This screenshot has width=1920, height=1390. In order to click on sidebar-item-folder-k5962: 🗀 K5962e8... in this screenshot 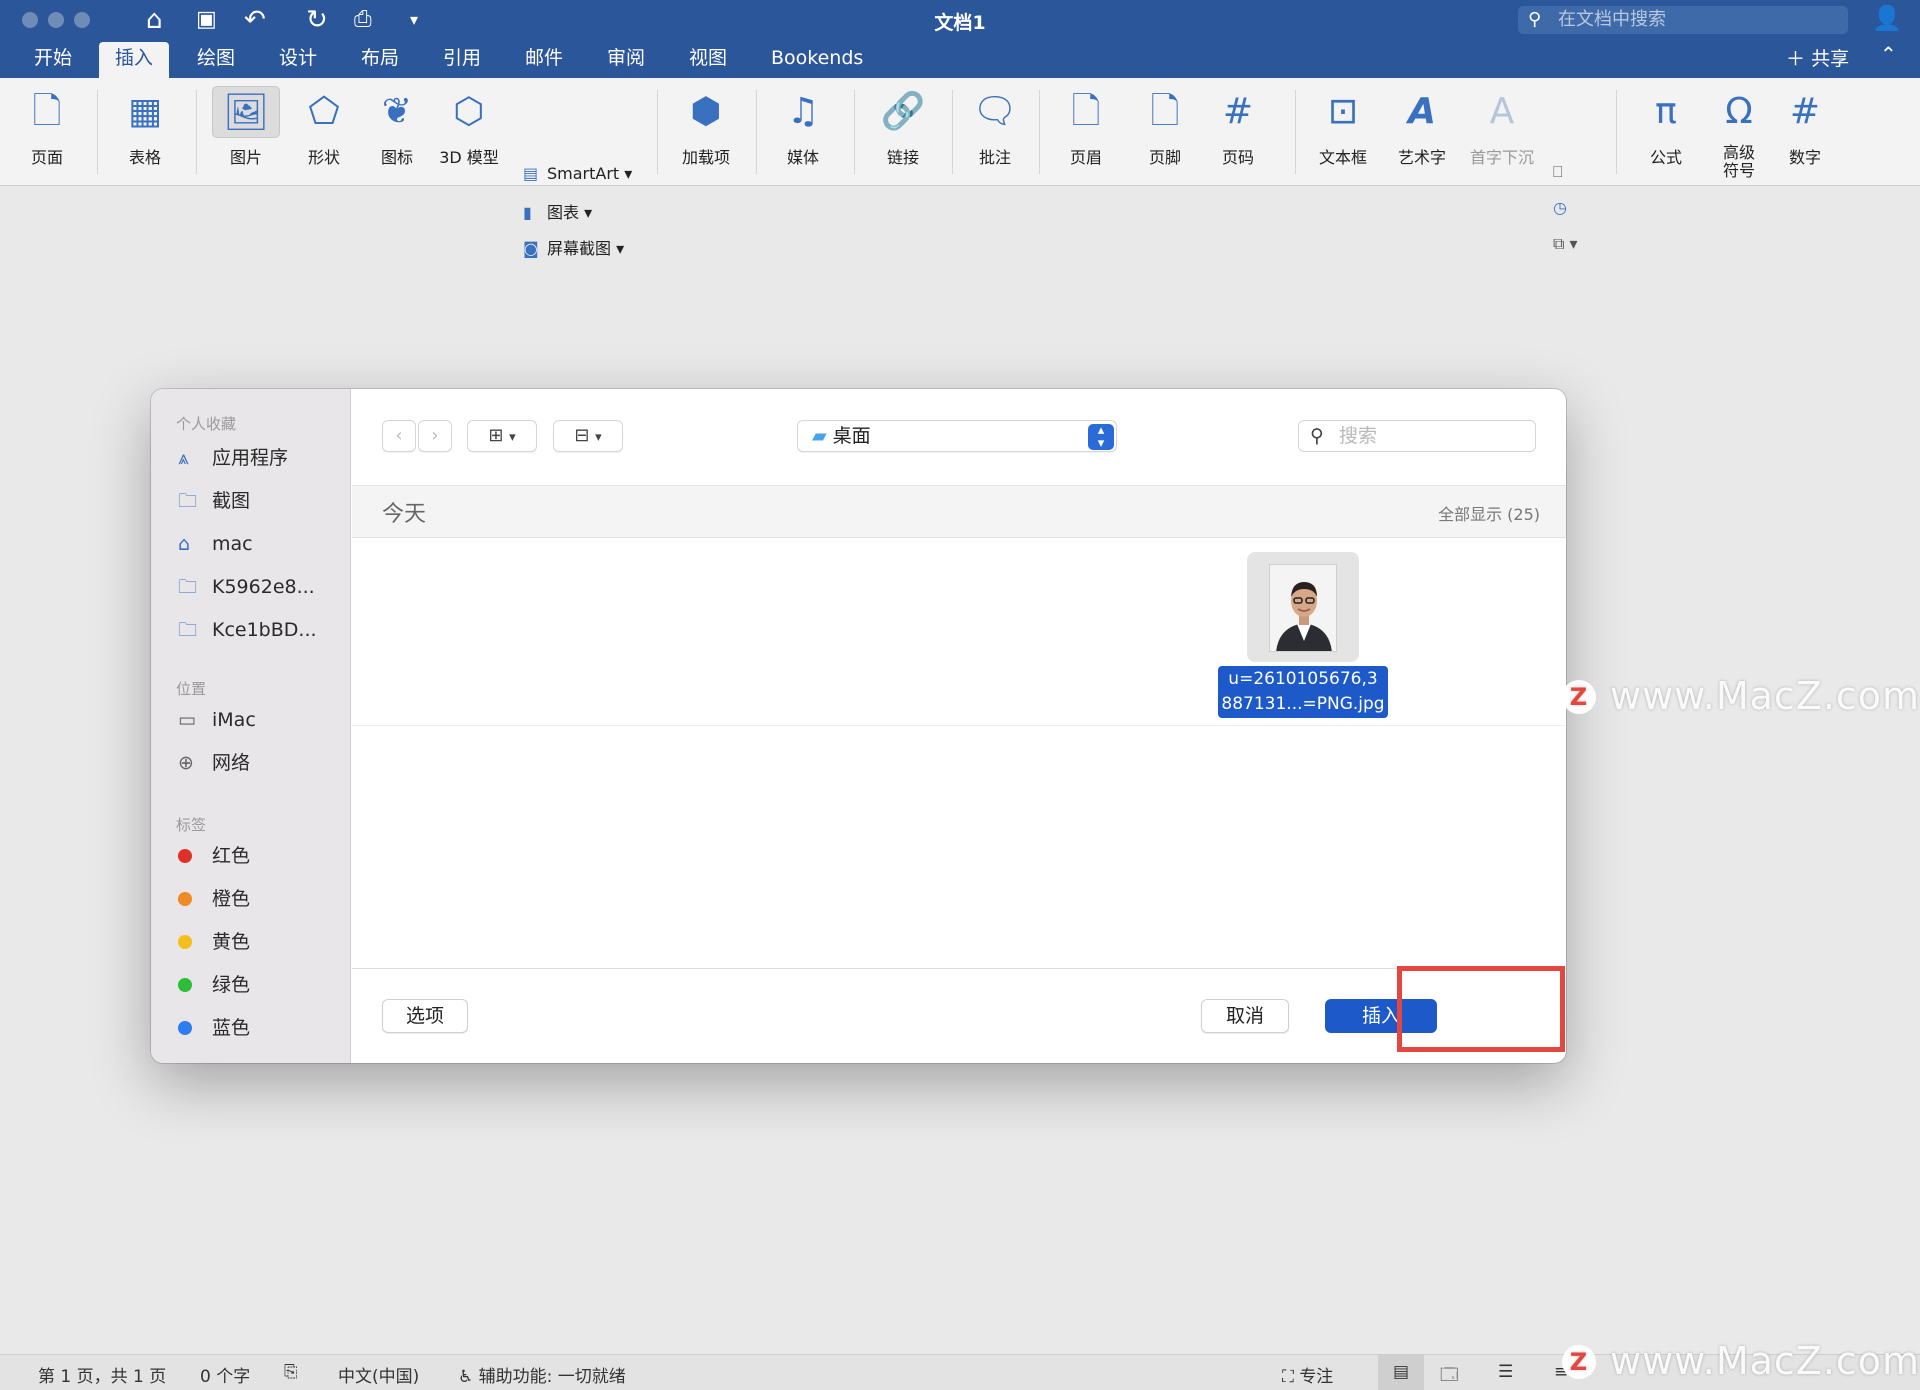, I will do `click(246, 587)`.